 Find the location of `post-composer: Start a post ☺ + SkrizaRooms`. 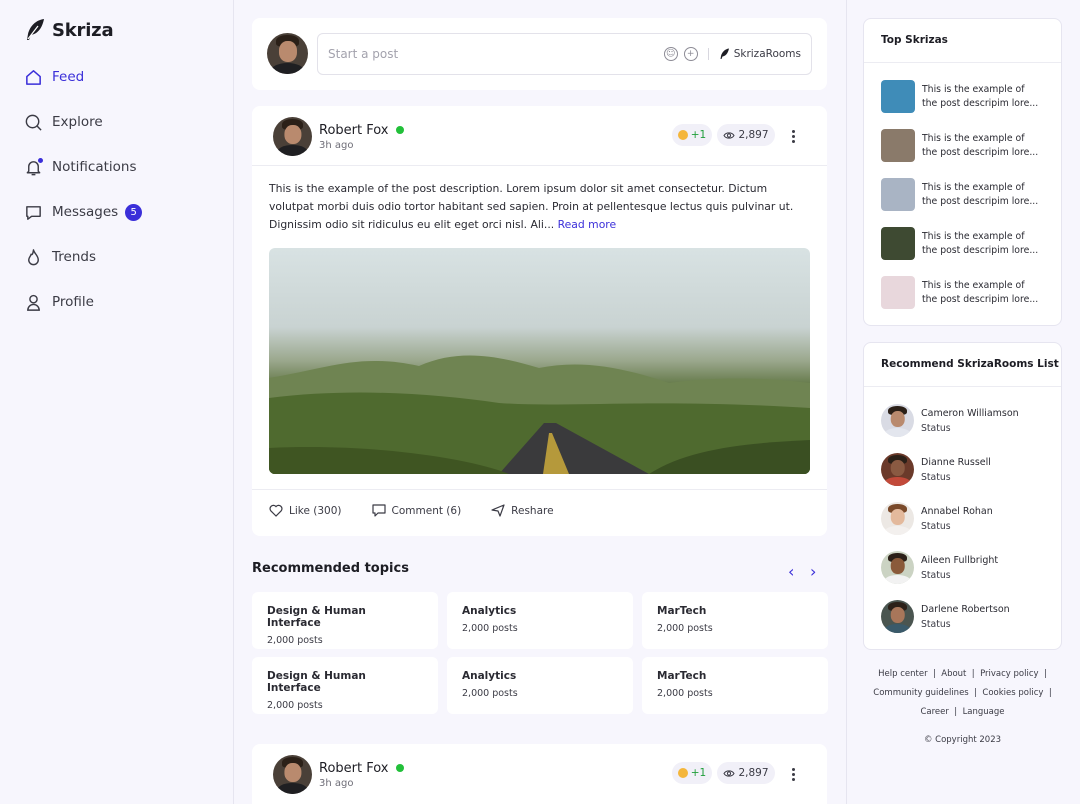

post-composer: Start a post ☺ + SkrizaRooms is located at coordinates (539, 54).